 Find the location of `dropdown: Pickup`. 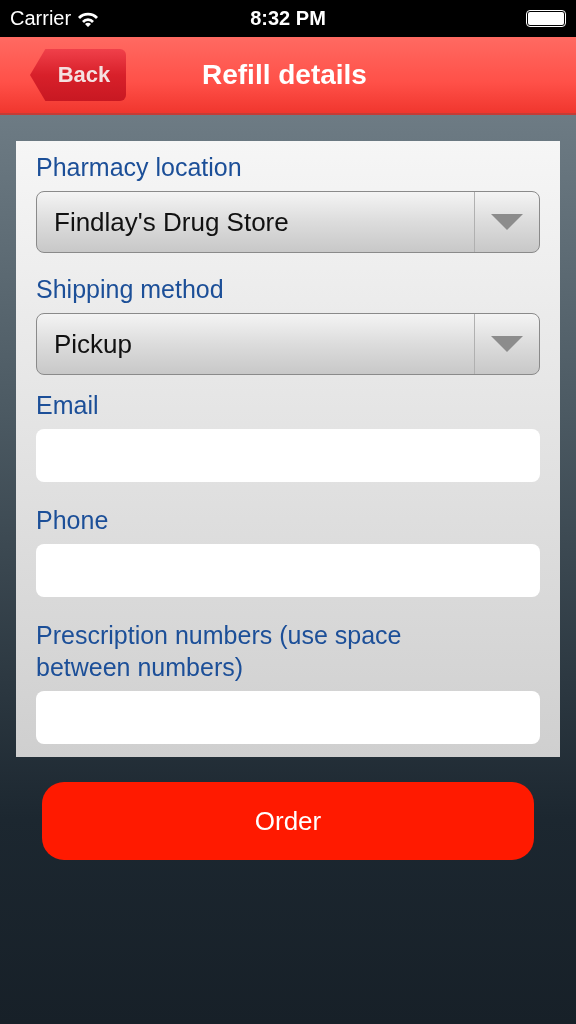

dropdown: Pickup is located at coordinates (288, 344).